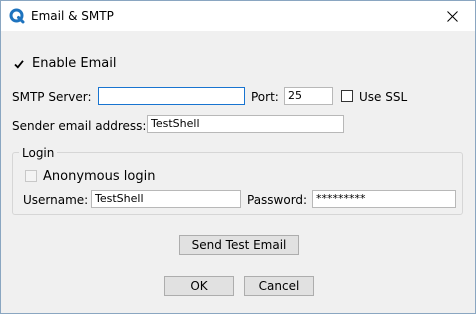 This screenshot has width=476, height=314. Describe the element at coordinates (279, 286) in the screenshot. I see `cancel-button: Cancel` at that location.